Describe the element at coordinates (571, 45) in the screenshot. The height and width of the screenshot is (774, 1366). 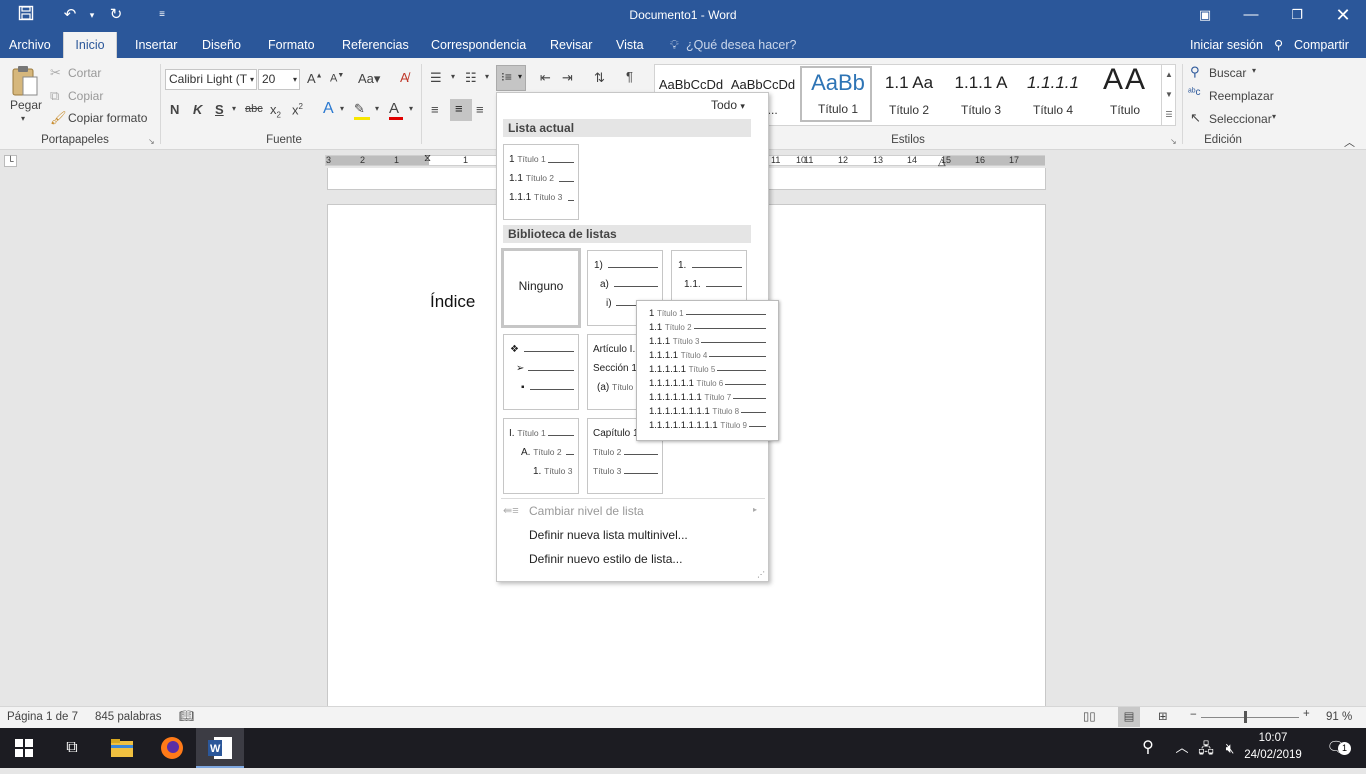
I see `tab-revisar: Revisar` at that location.